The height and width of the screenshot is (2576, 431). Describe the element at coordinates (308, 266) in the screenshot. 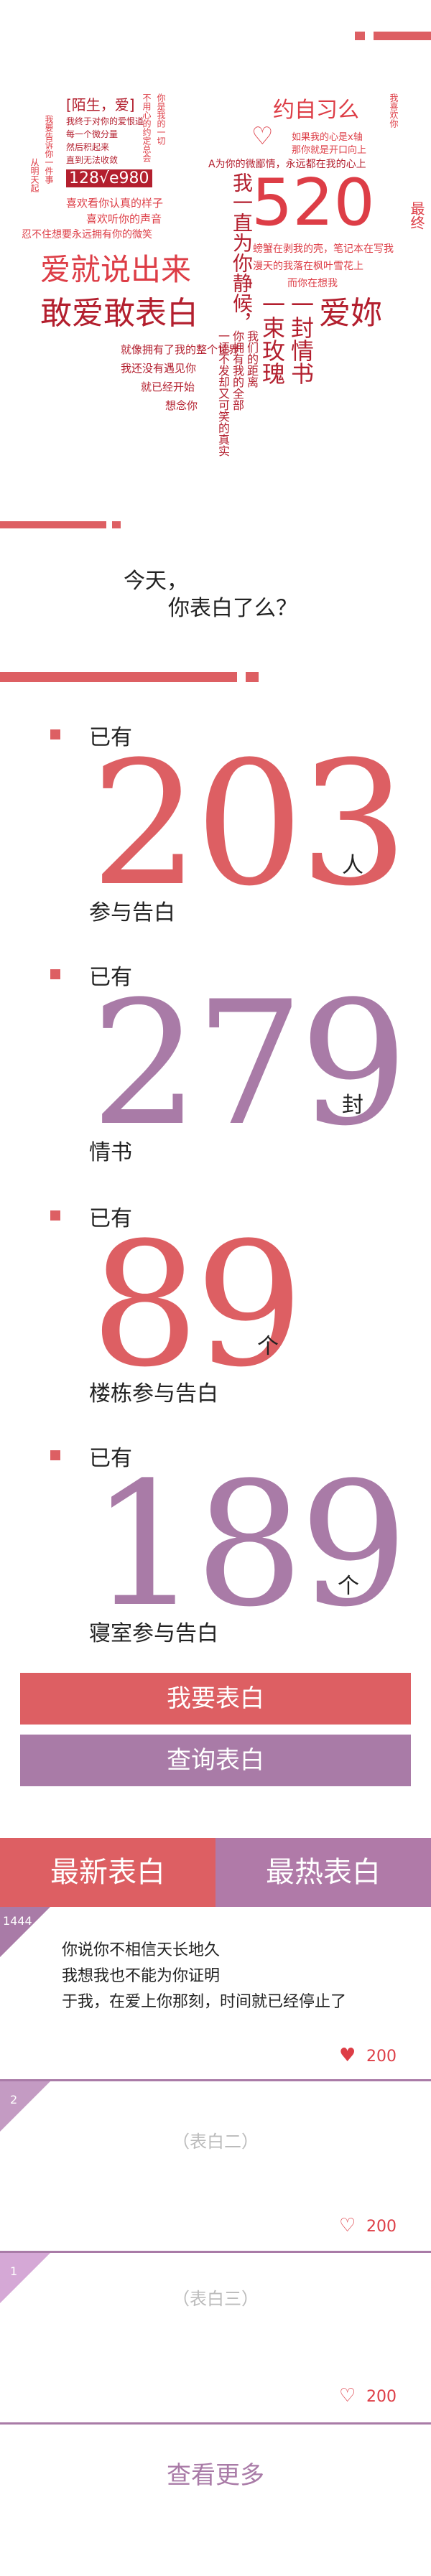

I see `hero-text: 漫天的我落在枫叶雪花上` at that location.